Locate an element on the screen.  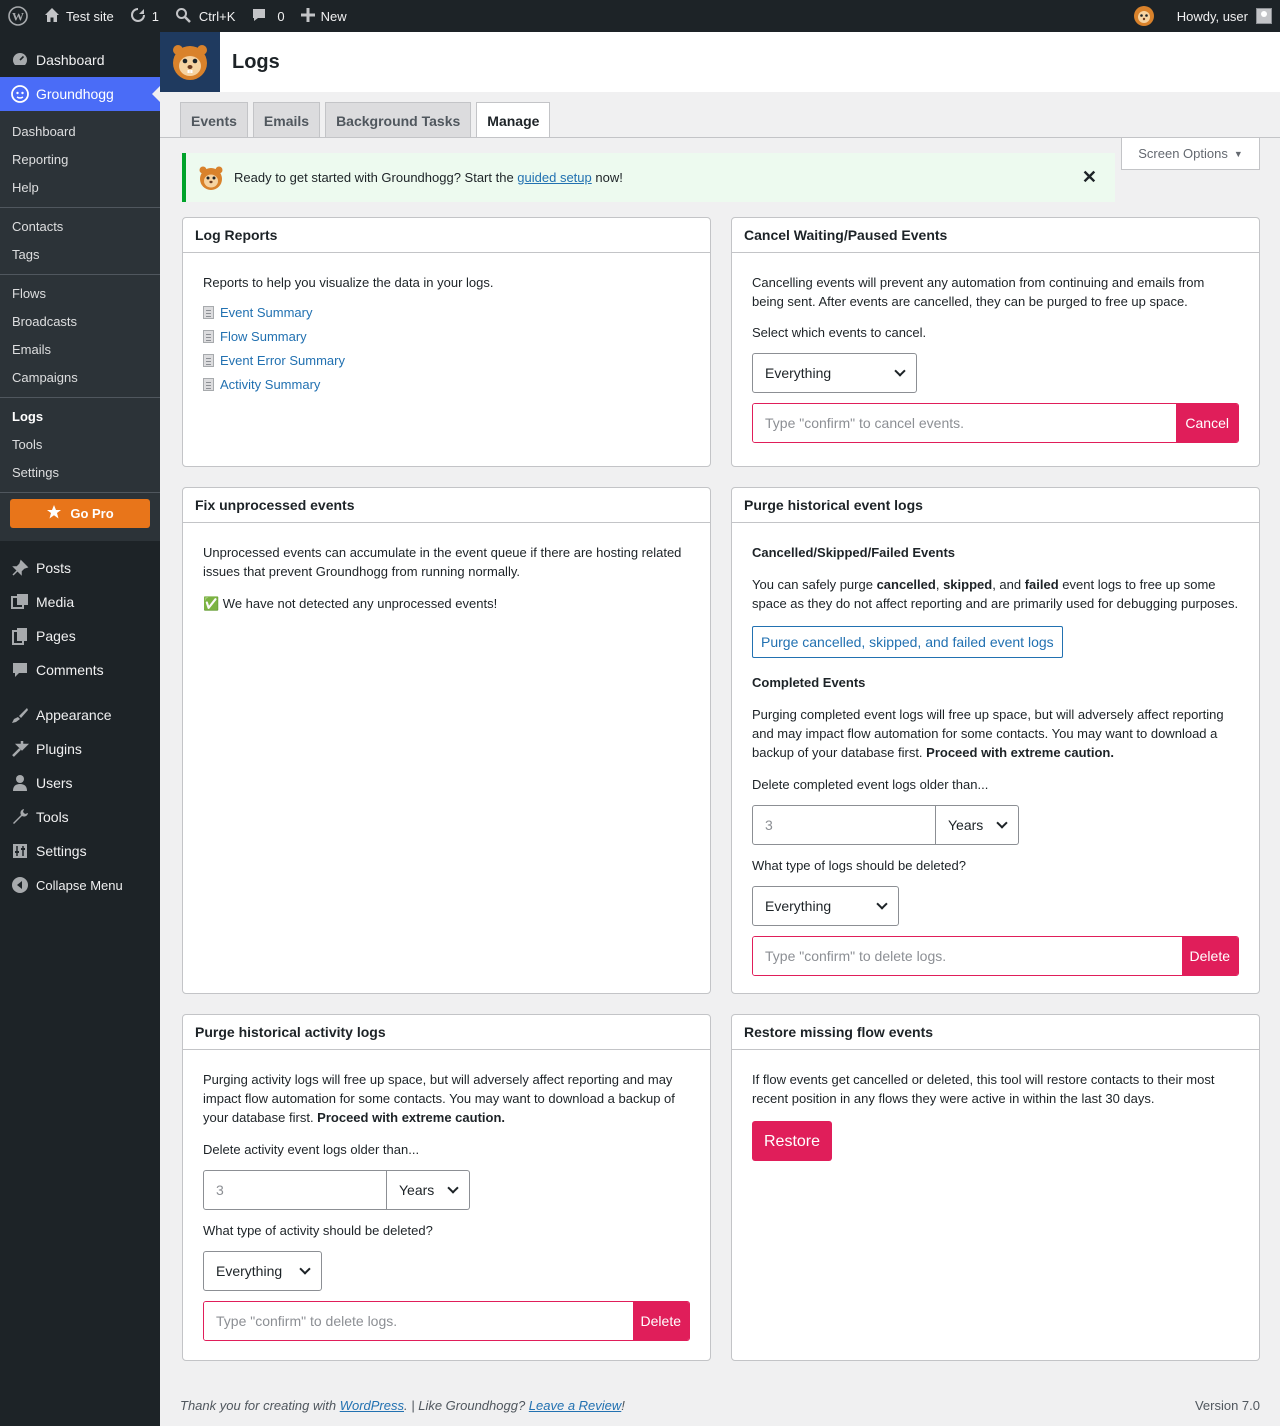
sidebar-item-comments: Comments is located at coordinates (80, 670).